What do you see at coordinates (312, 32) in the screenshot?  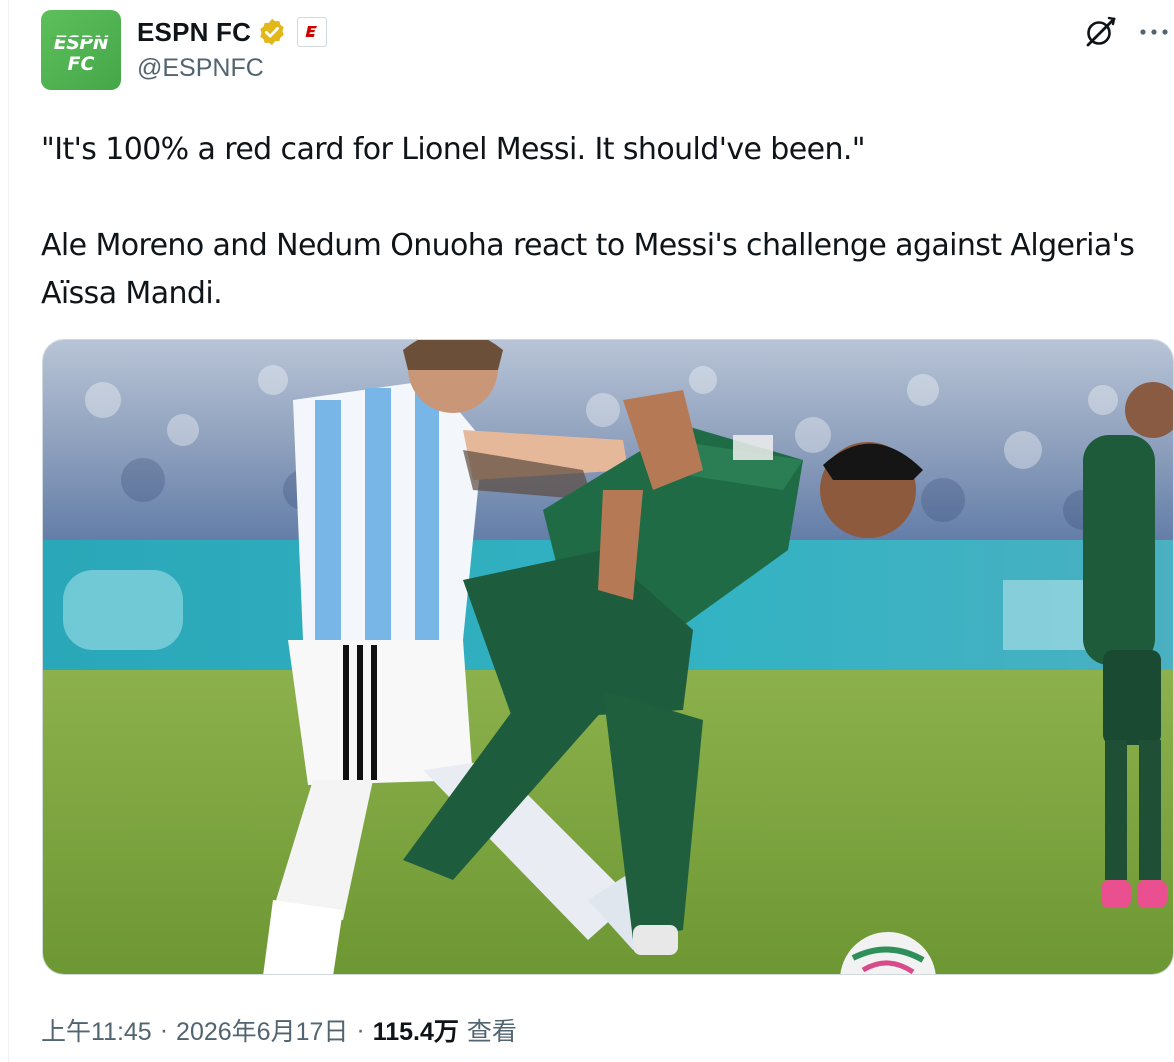 I see `affiliate-badge-icon` at bounding box center [312, 32].